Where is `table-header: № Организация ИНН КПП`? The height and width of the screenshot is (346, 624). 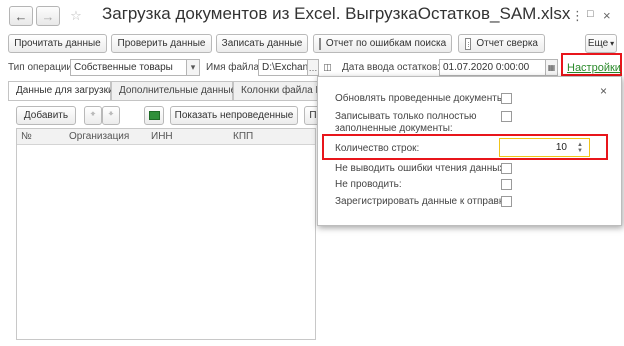
table-header: № Организация ИНН КПП is located at coordinates (166, 137).